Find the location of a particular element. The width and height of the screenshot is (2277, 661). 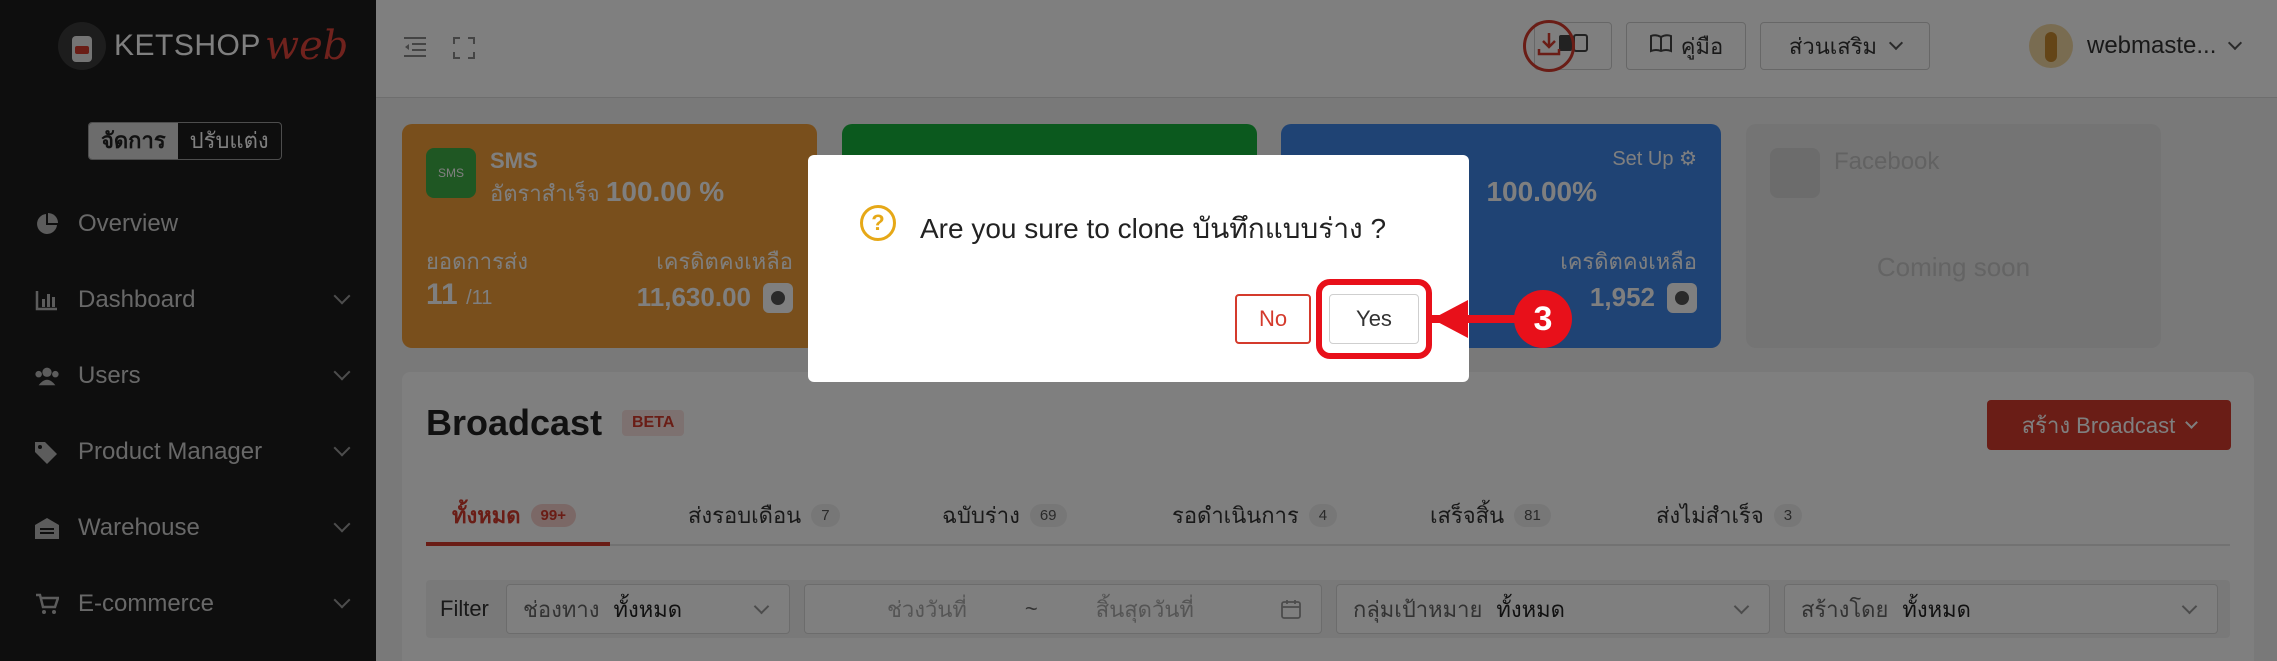

step-number-badge: 3 is located at coordinates (1543, 319).